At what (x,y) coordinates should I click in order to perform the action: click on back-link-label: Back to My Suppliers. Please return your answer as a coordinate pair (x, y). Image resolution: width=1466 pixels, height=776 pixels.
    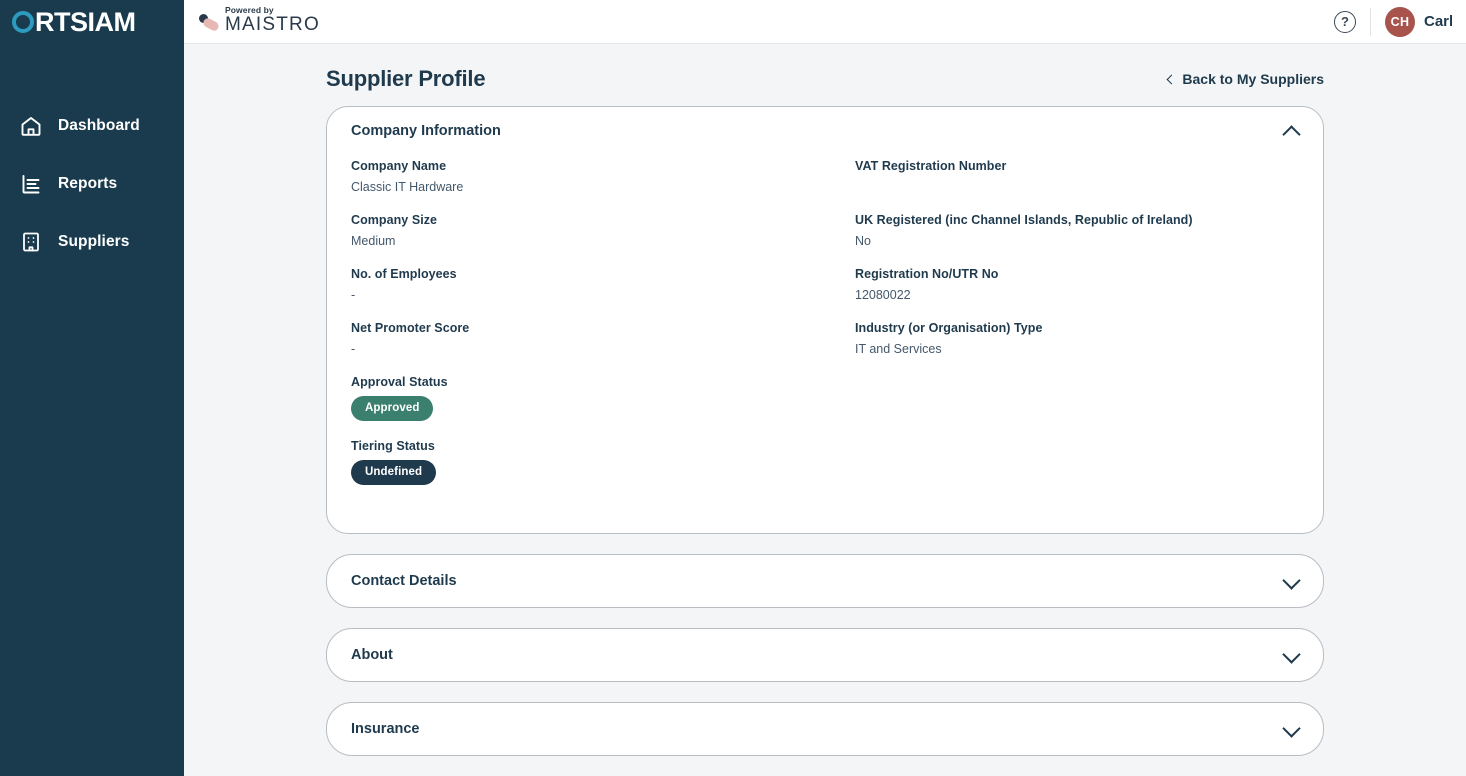
    Looking at the image, I should click on (1253, 79).